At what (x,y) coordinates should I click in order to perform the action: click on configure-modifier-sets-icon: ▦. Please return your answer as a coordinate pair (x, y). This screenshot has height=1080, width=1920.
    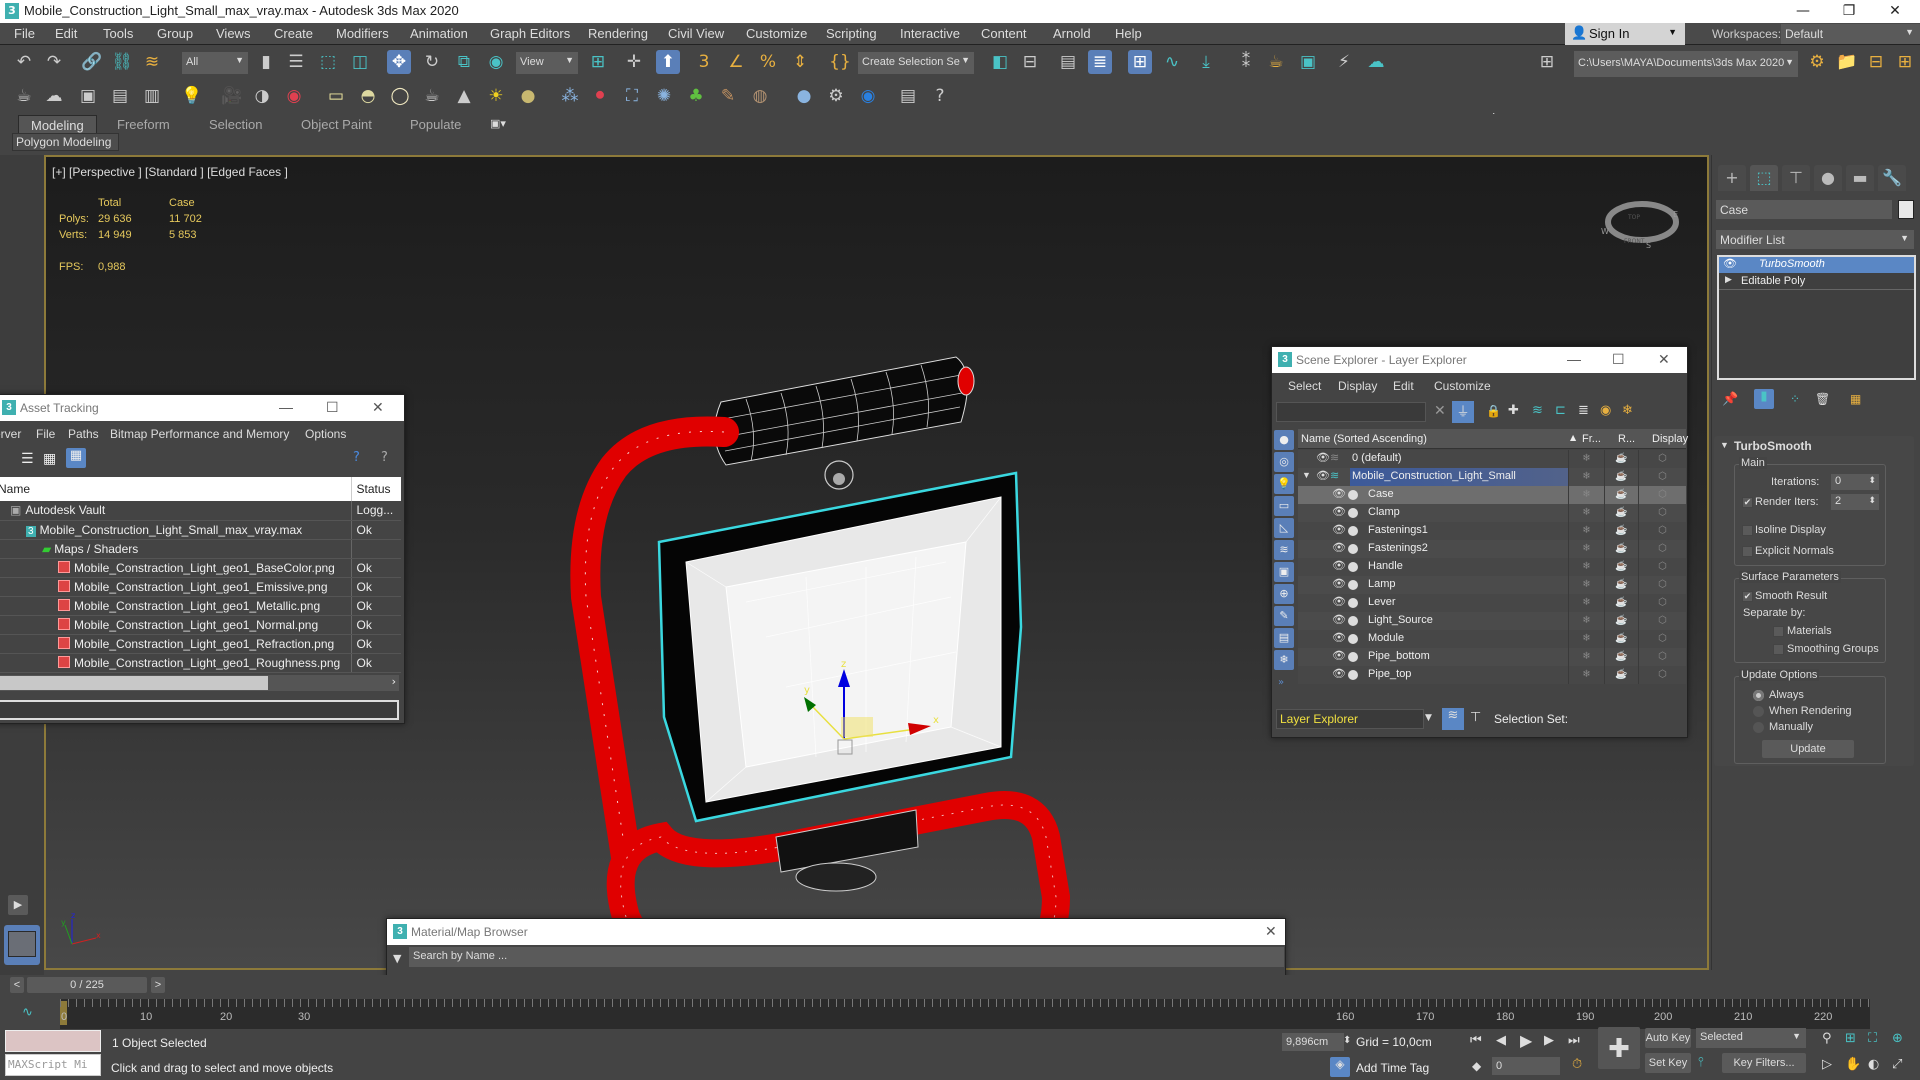
    Looking at the image, I should click on (1855, 399).